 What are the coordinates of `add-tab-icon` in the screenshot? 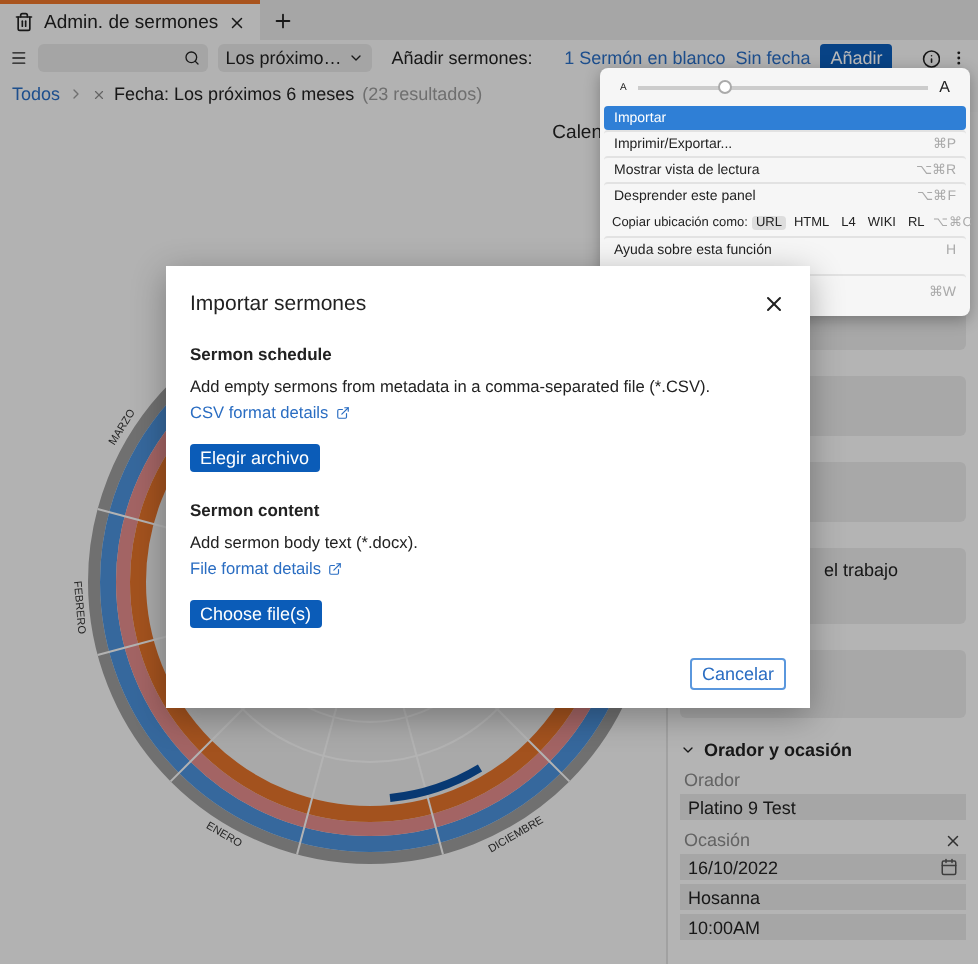 It's located at (283, 20).